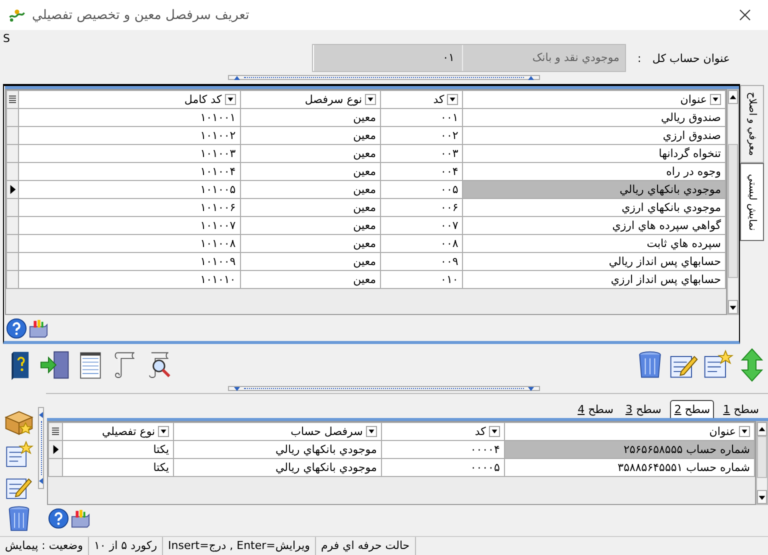 The width and height of the screenshot is (768, 555). I want to click on status-text: وضعيت : پيمايش, so click(44, 546).